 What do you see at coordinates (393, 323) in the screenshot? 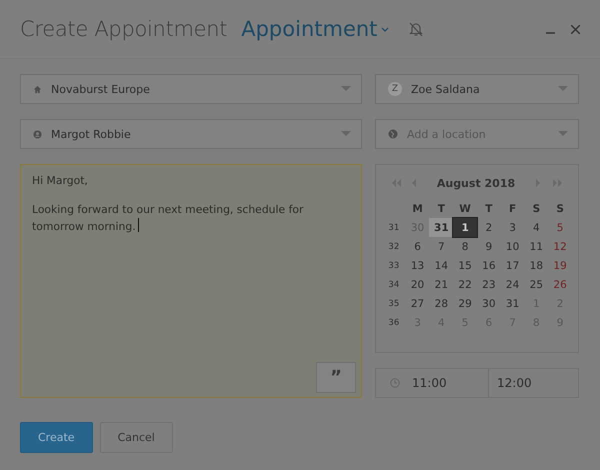
I see `week-number: 36` at bounding box center [393, 323].